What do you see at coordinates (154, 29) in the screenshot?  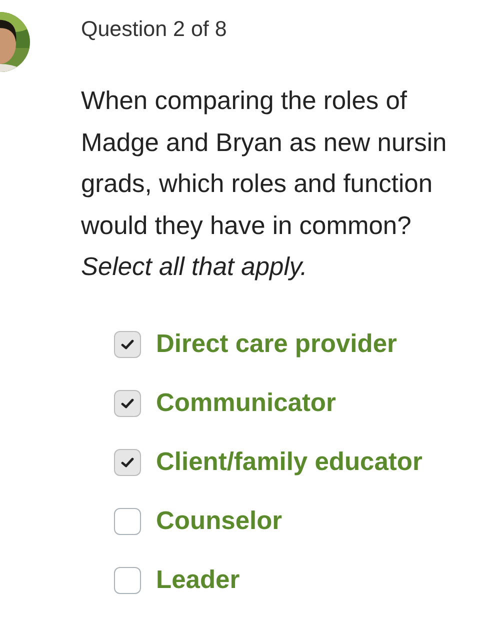 I see `question-counter: Question 2 of 8` at bounding box center [154, 29].